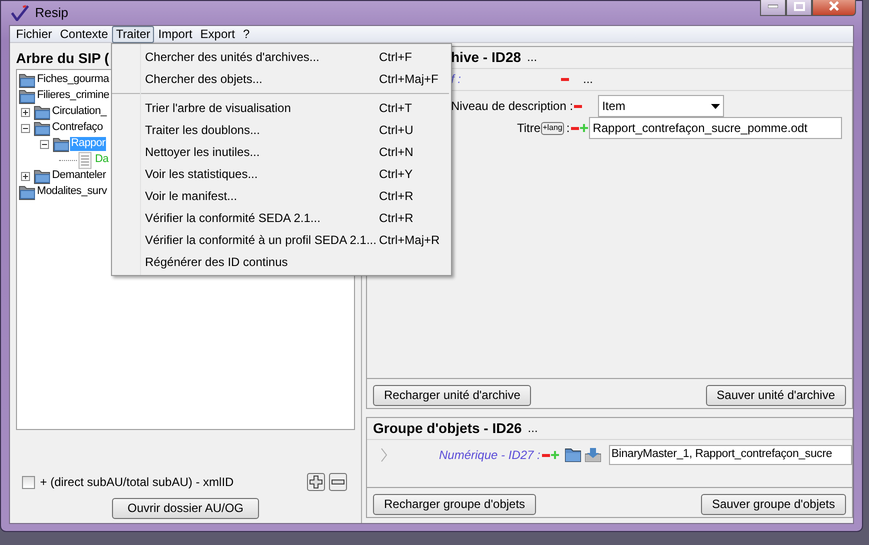 Image resolution: width=869 pixels, height=545 pixels. I want to click on menu-item: Import, so click(175, 34).